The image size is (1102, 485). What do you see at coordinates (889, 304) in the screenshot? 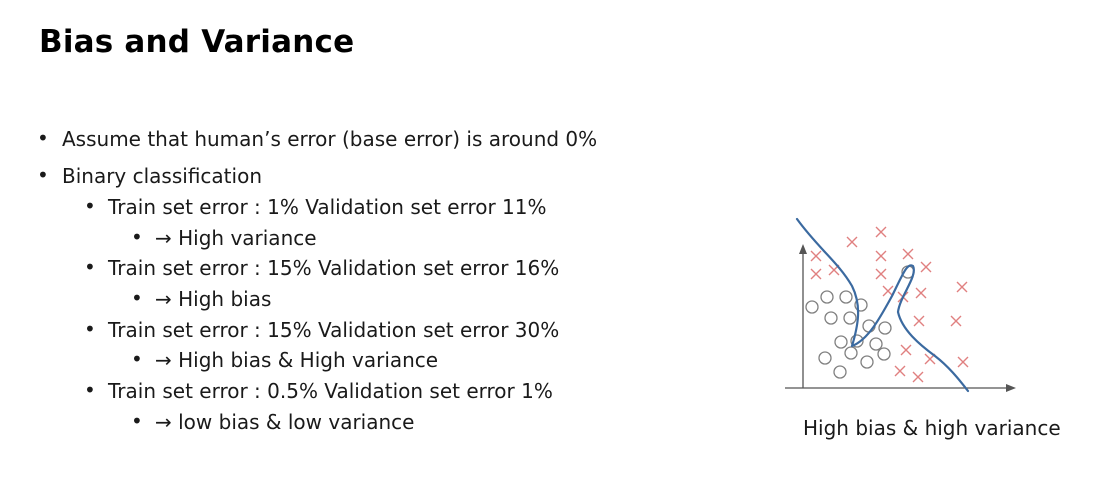
I see `cross-markers` at bounding box center [889, 304].